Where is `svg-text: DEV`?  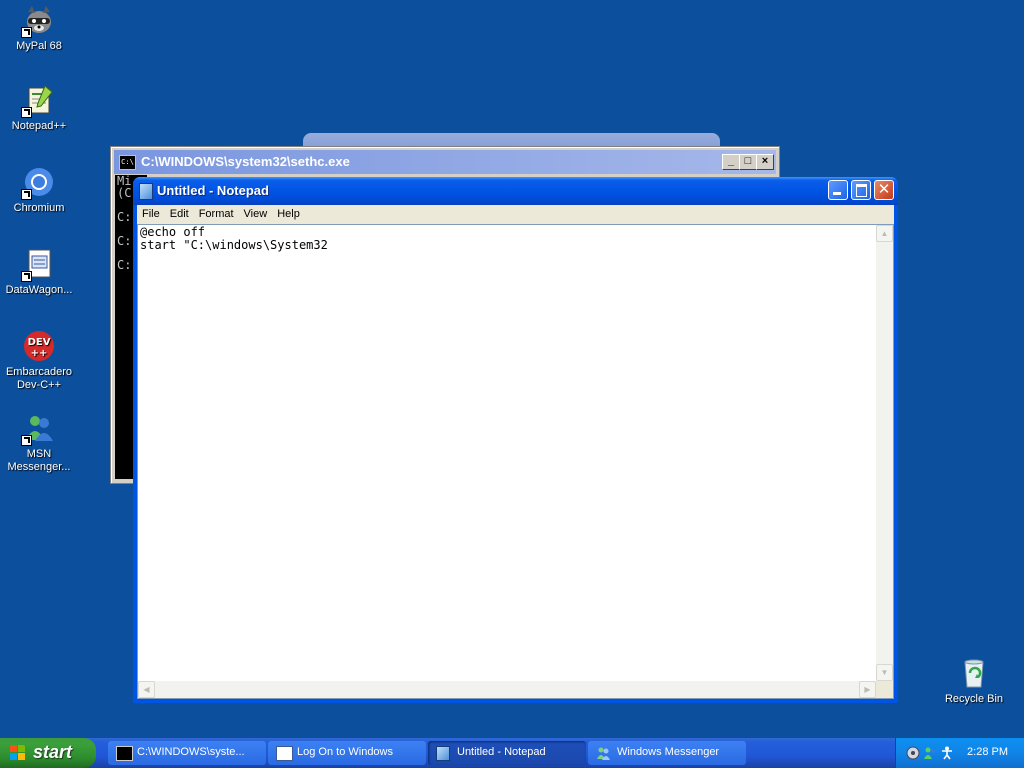
svg-text: DEV is located at coordinates (39, 342).